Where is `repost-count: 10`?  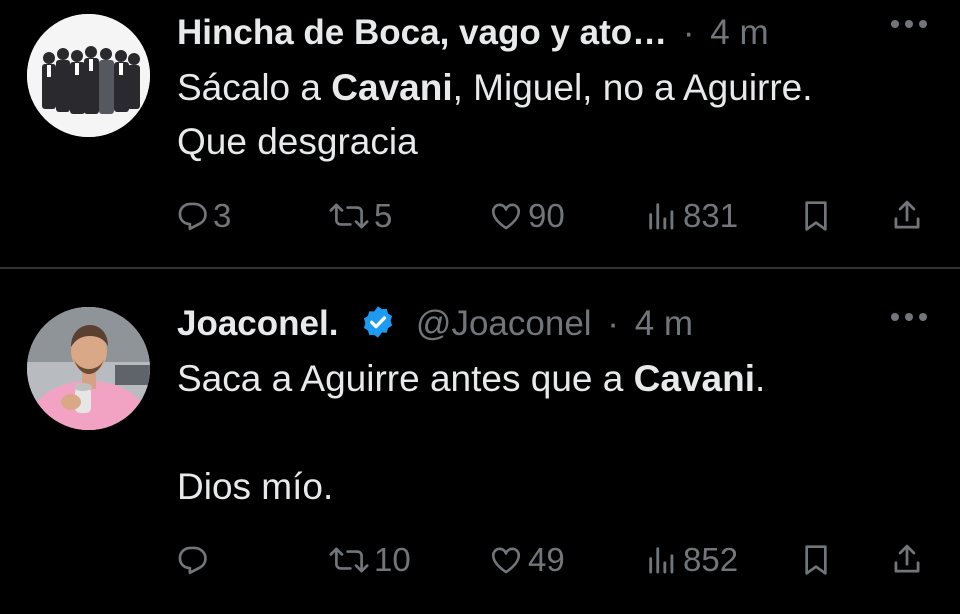 repost-count: 10 is located at coordinates (392, 559).